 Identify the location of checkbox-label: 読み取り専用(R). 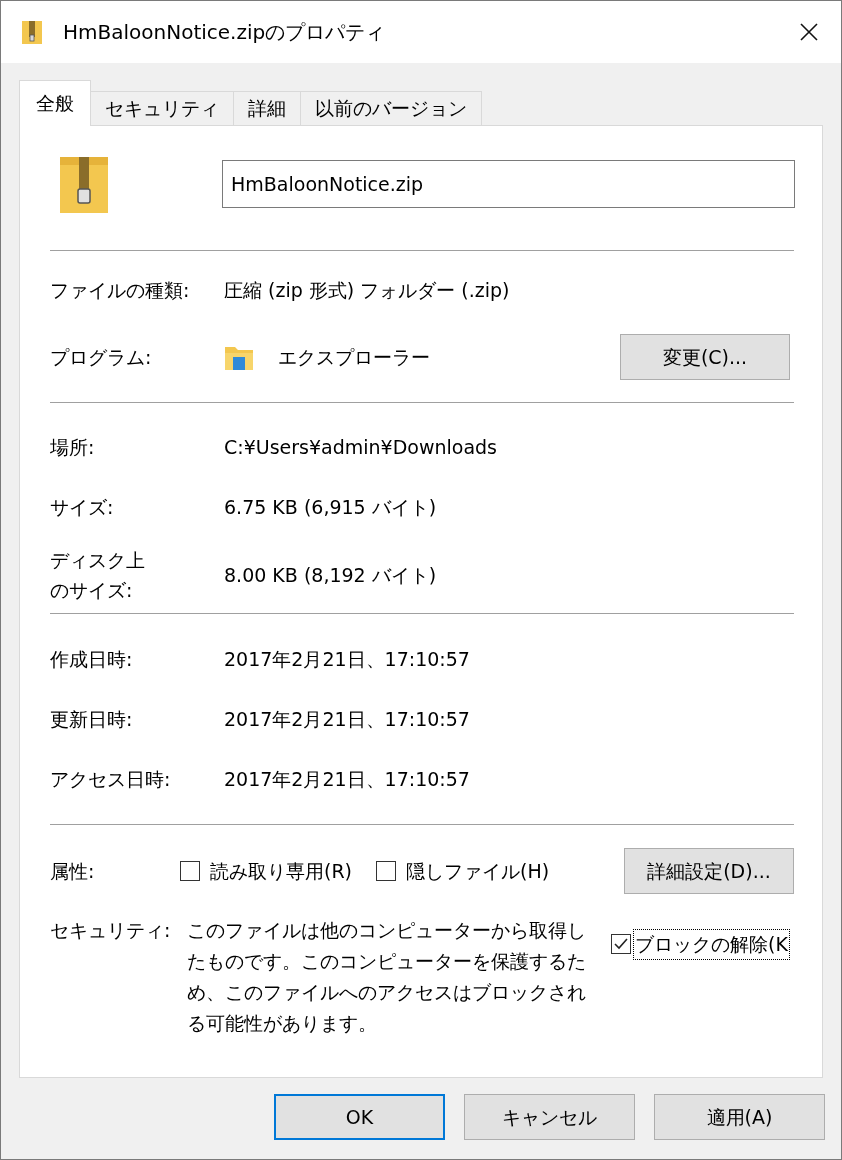
(281, 871).